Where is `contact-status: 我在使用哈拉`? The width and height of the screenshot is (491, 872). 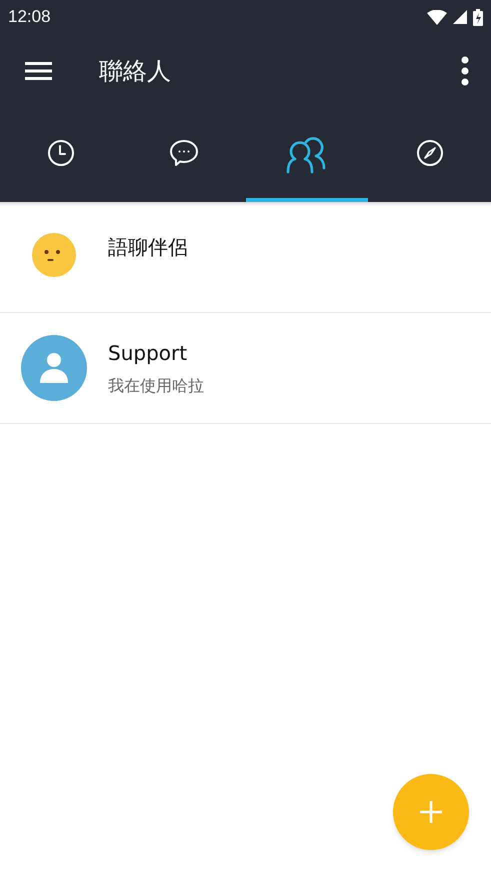
contact-status: 我在使用哈拉 is located at coordinates (156, 386).